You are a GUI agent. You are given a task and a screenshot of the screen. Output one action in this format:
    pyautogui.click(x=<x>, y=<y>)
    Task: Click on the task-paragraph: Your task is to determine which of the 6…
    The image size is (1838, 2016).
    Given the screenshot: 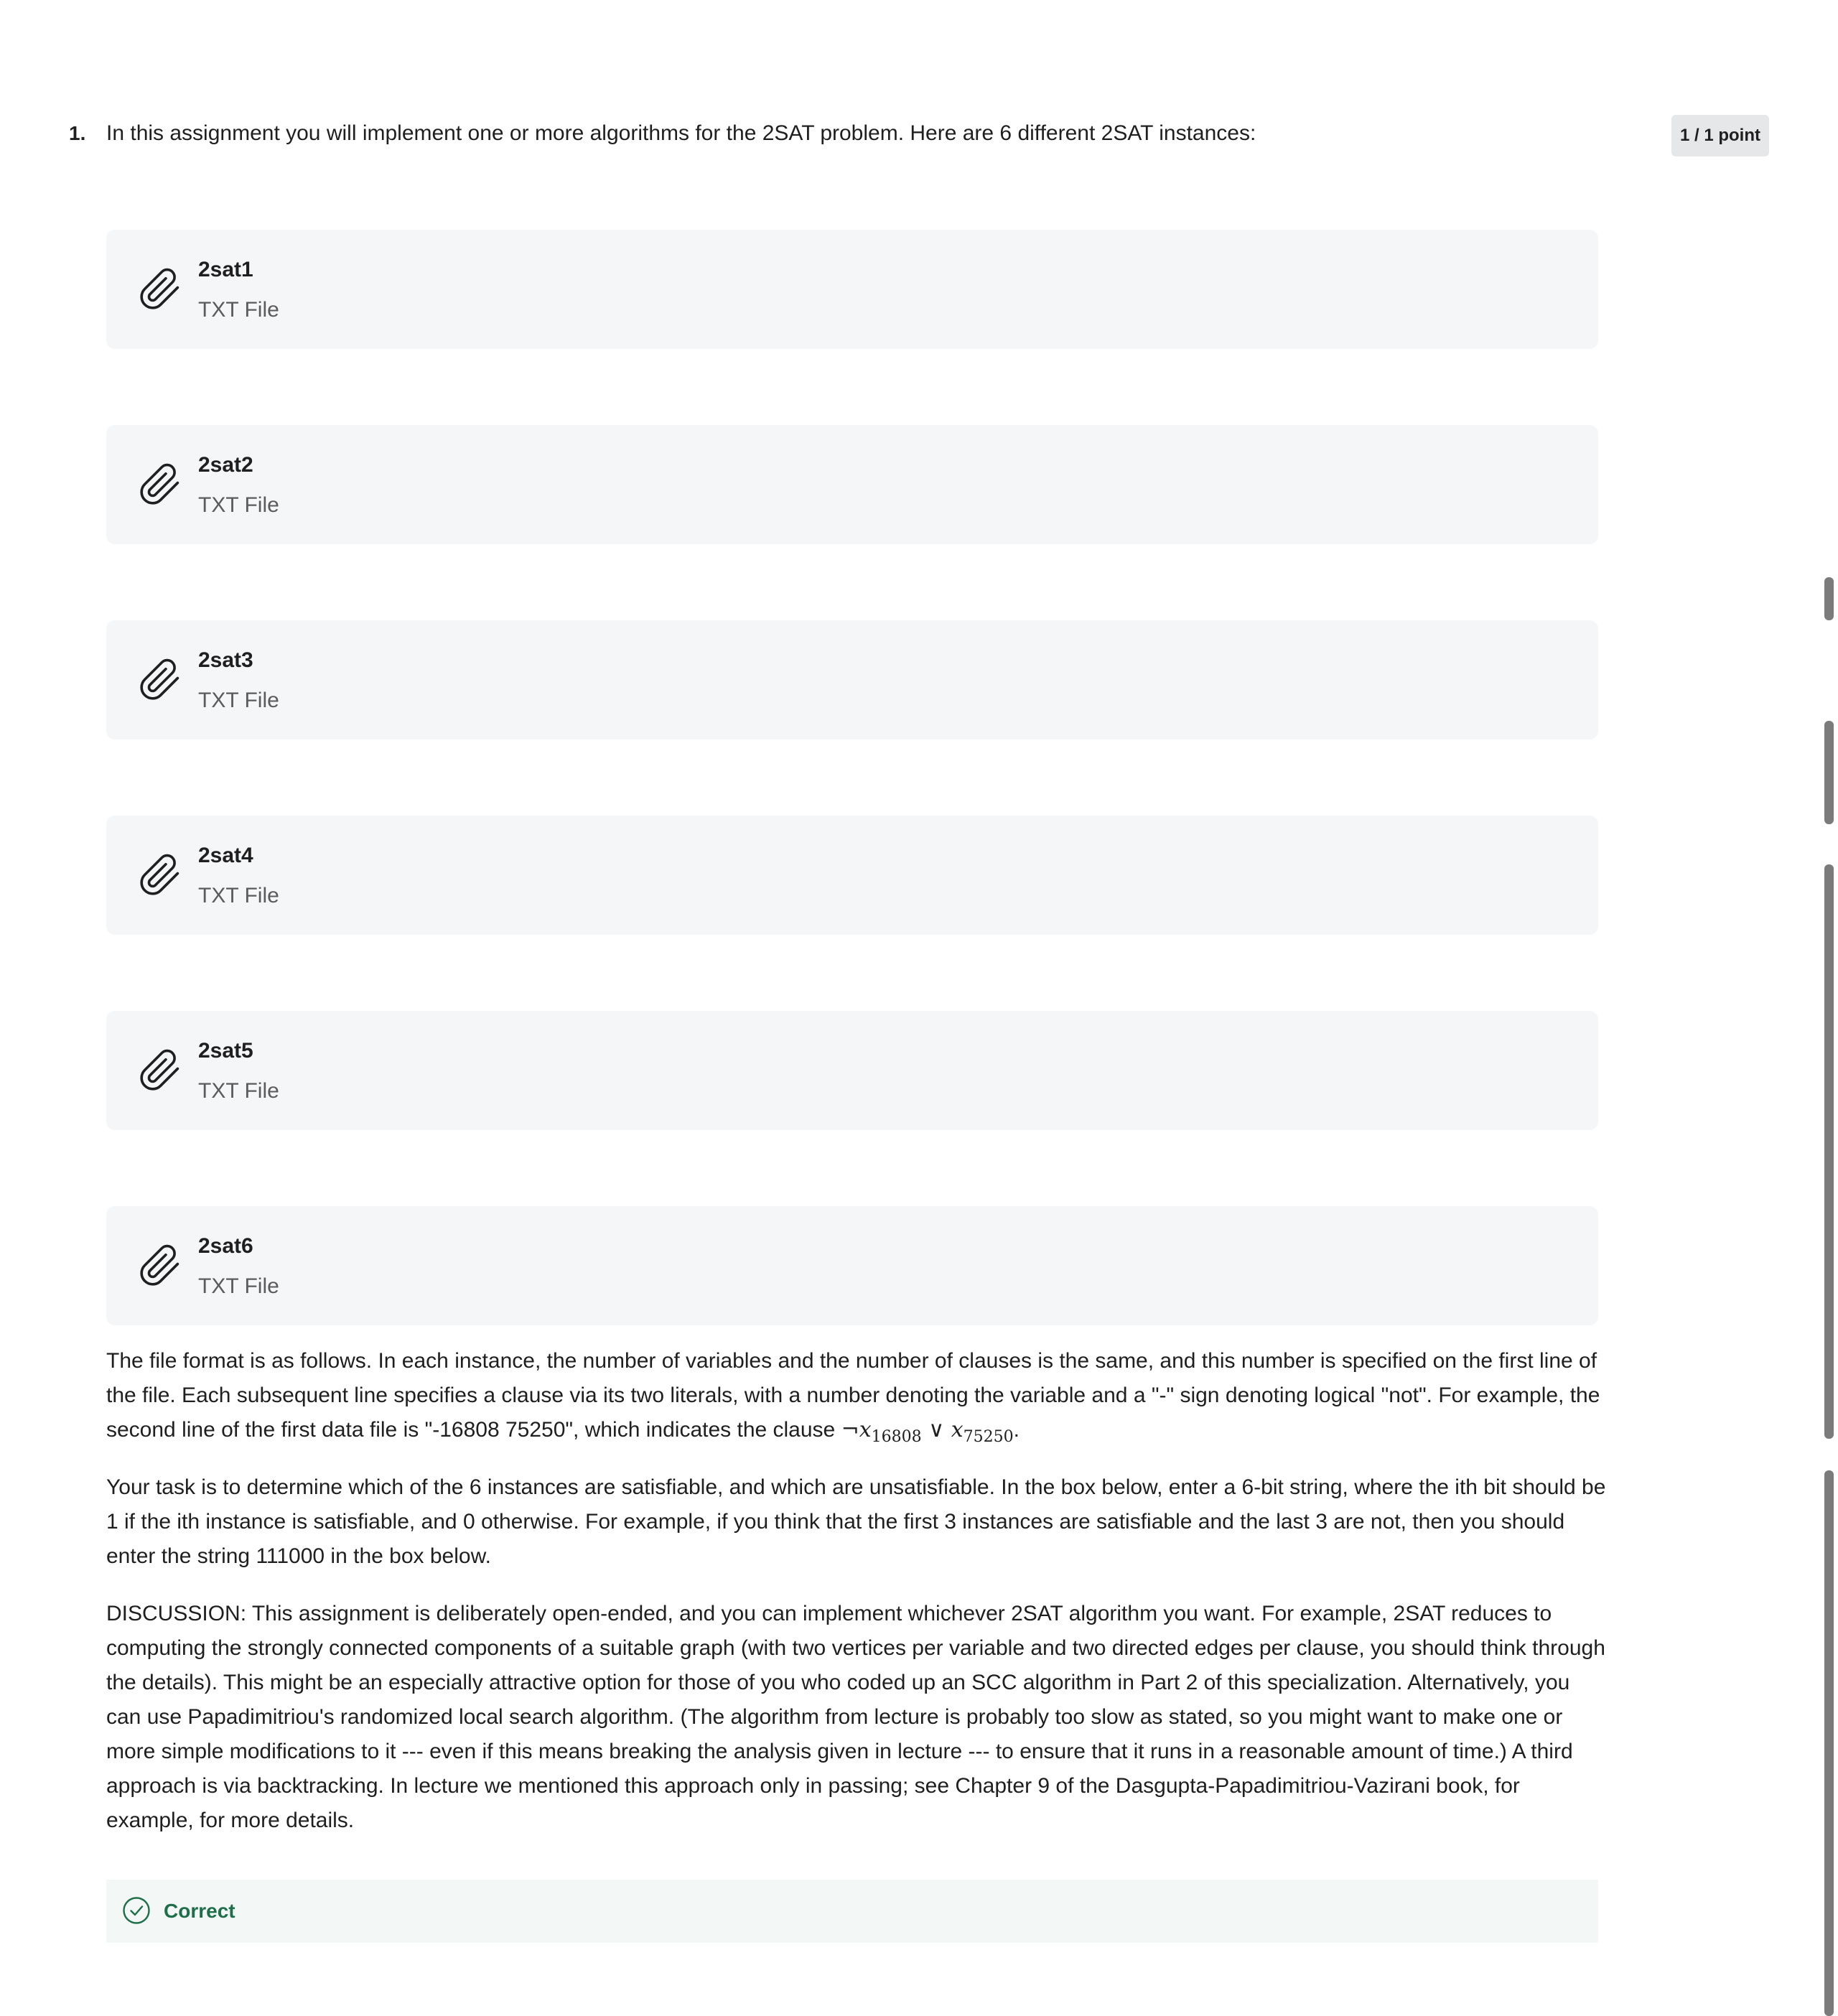 What is the action you would take?
    pyautogui.click(x=856, y=1521)
    